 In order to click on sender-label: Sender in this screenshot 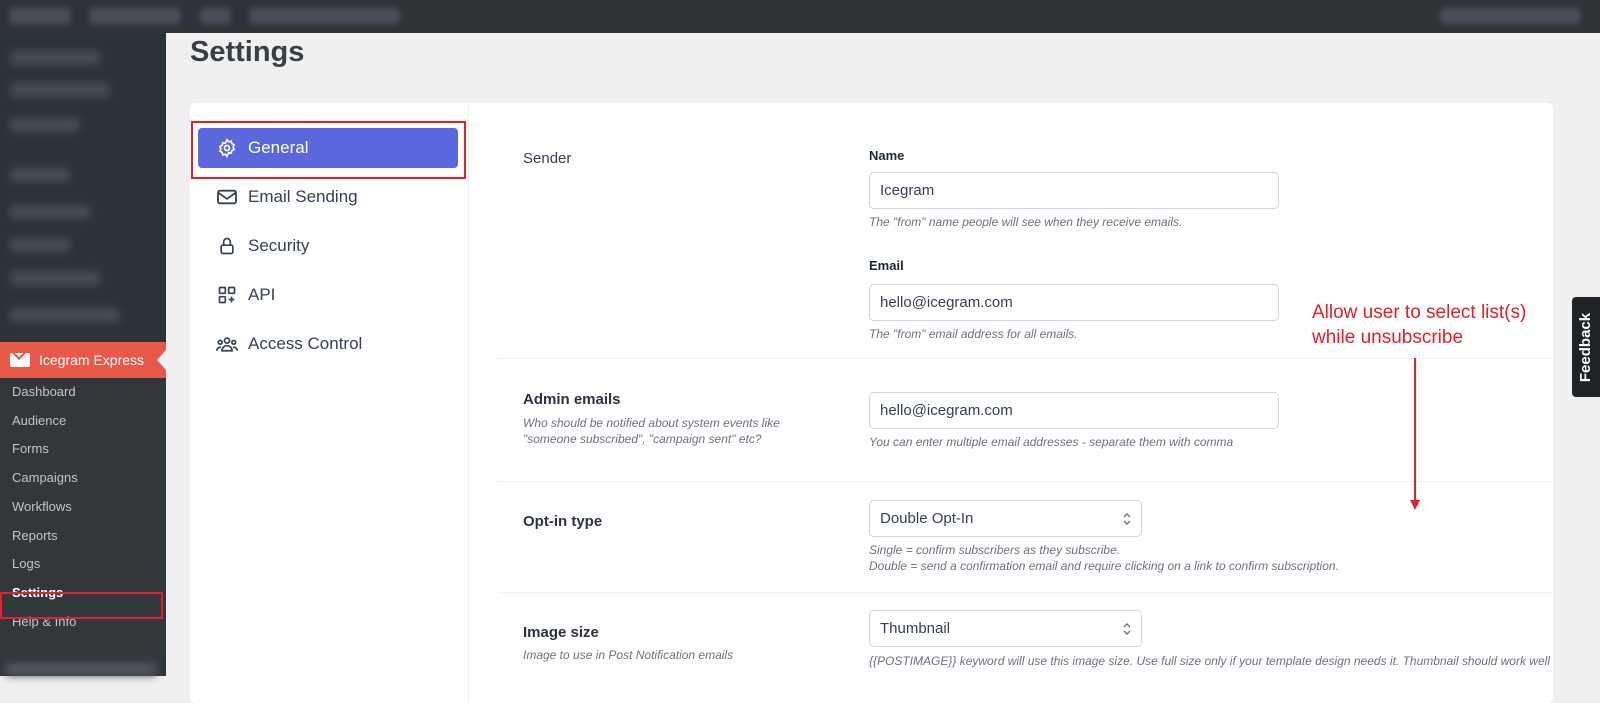, I will do `click(547, 158)`.